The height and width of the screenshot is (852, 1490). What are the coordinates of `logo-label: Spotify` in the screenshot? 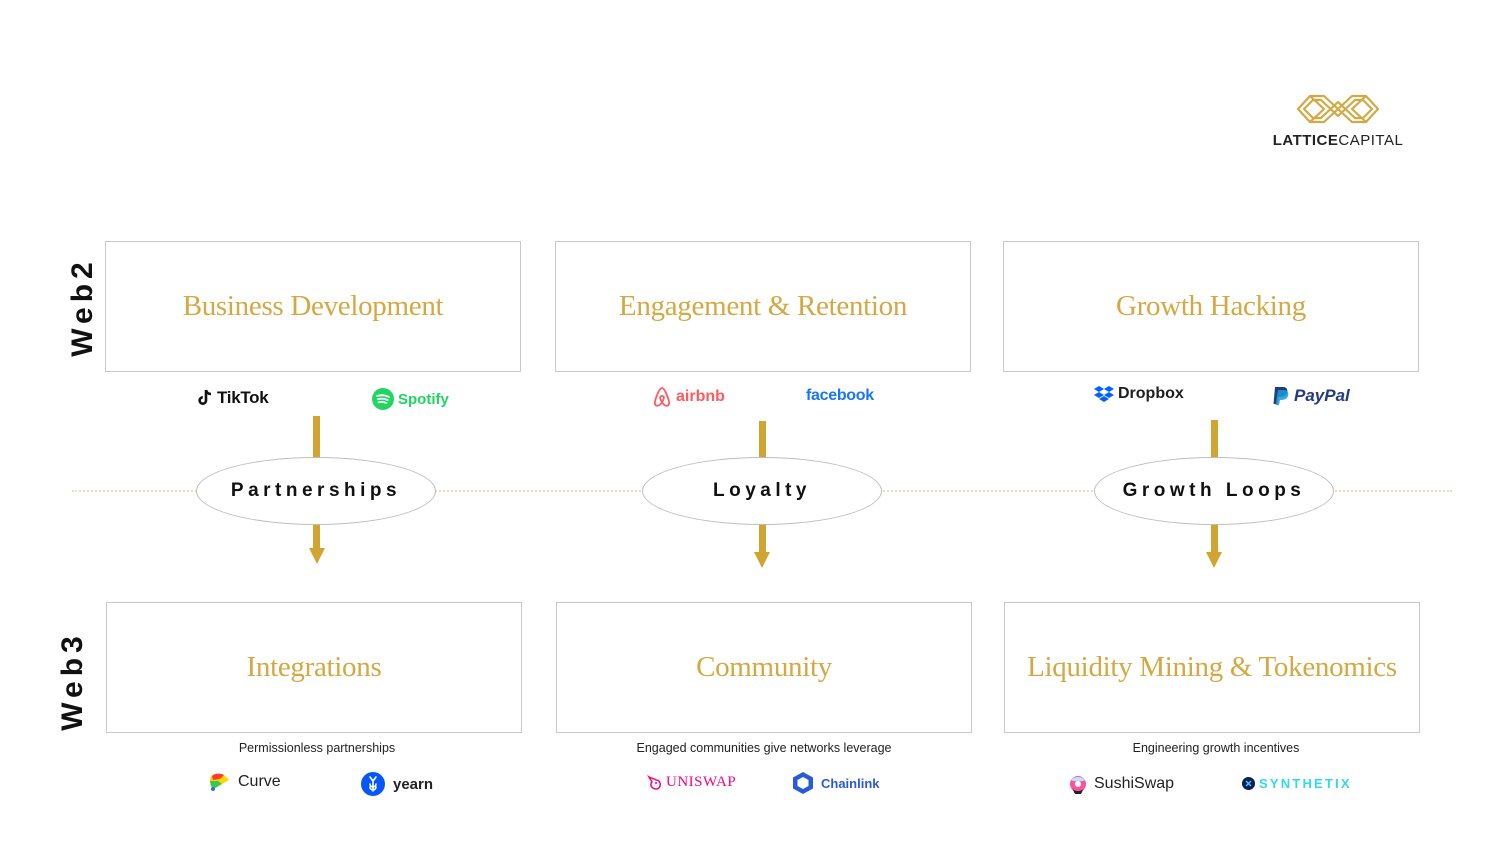 It's located at (423, 399).